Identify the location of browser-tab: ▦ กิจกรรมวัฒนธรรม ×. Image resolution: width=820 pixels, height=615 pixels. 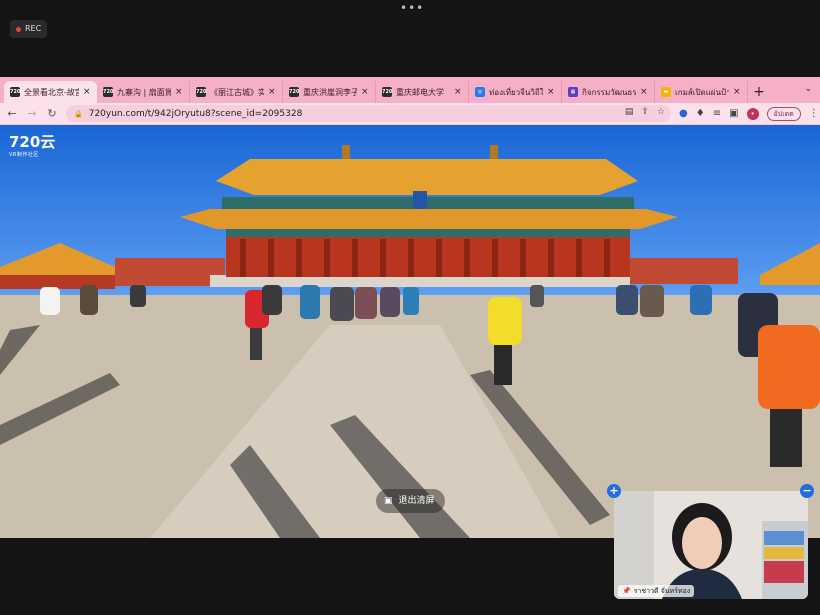
(608, 92).